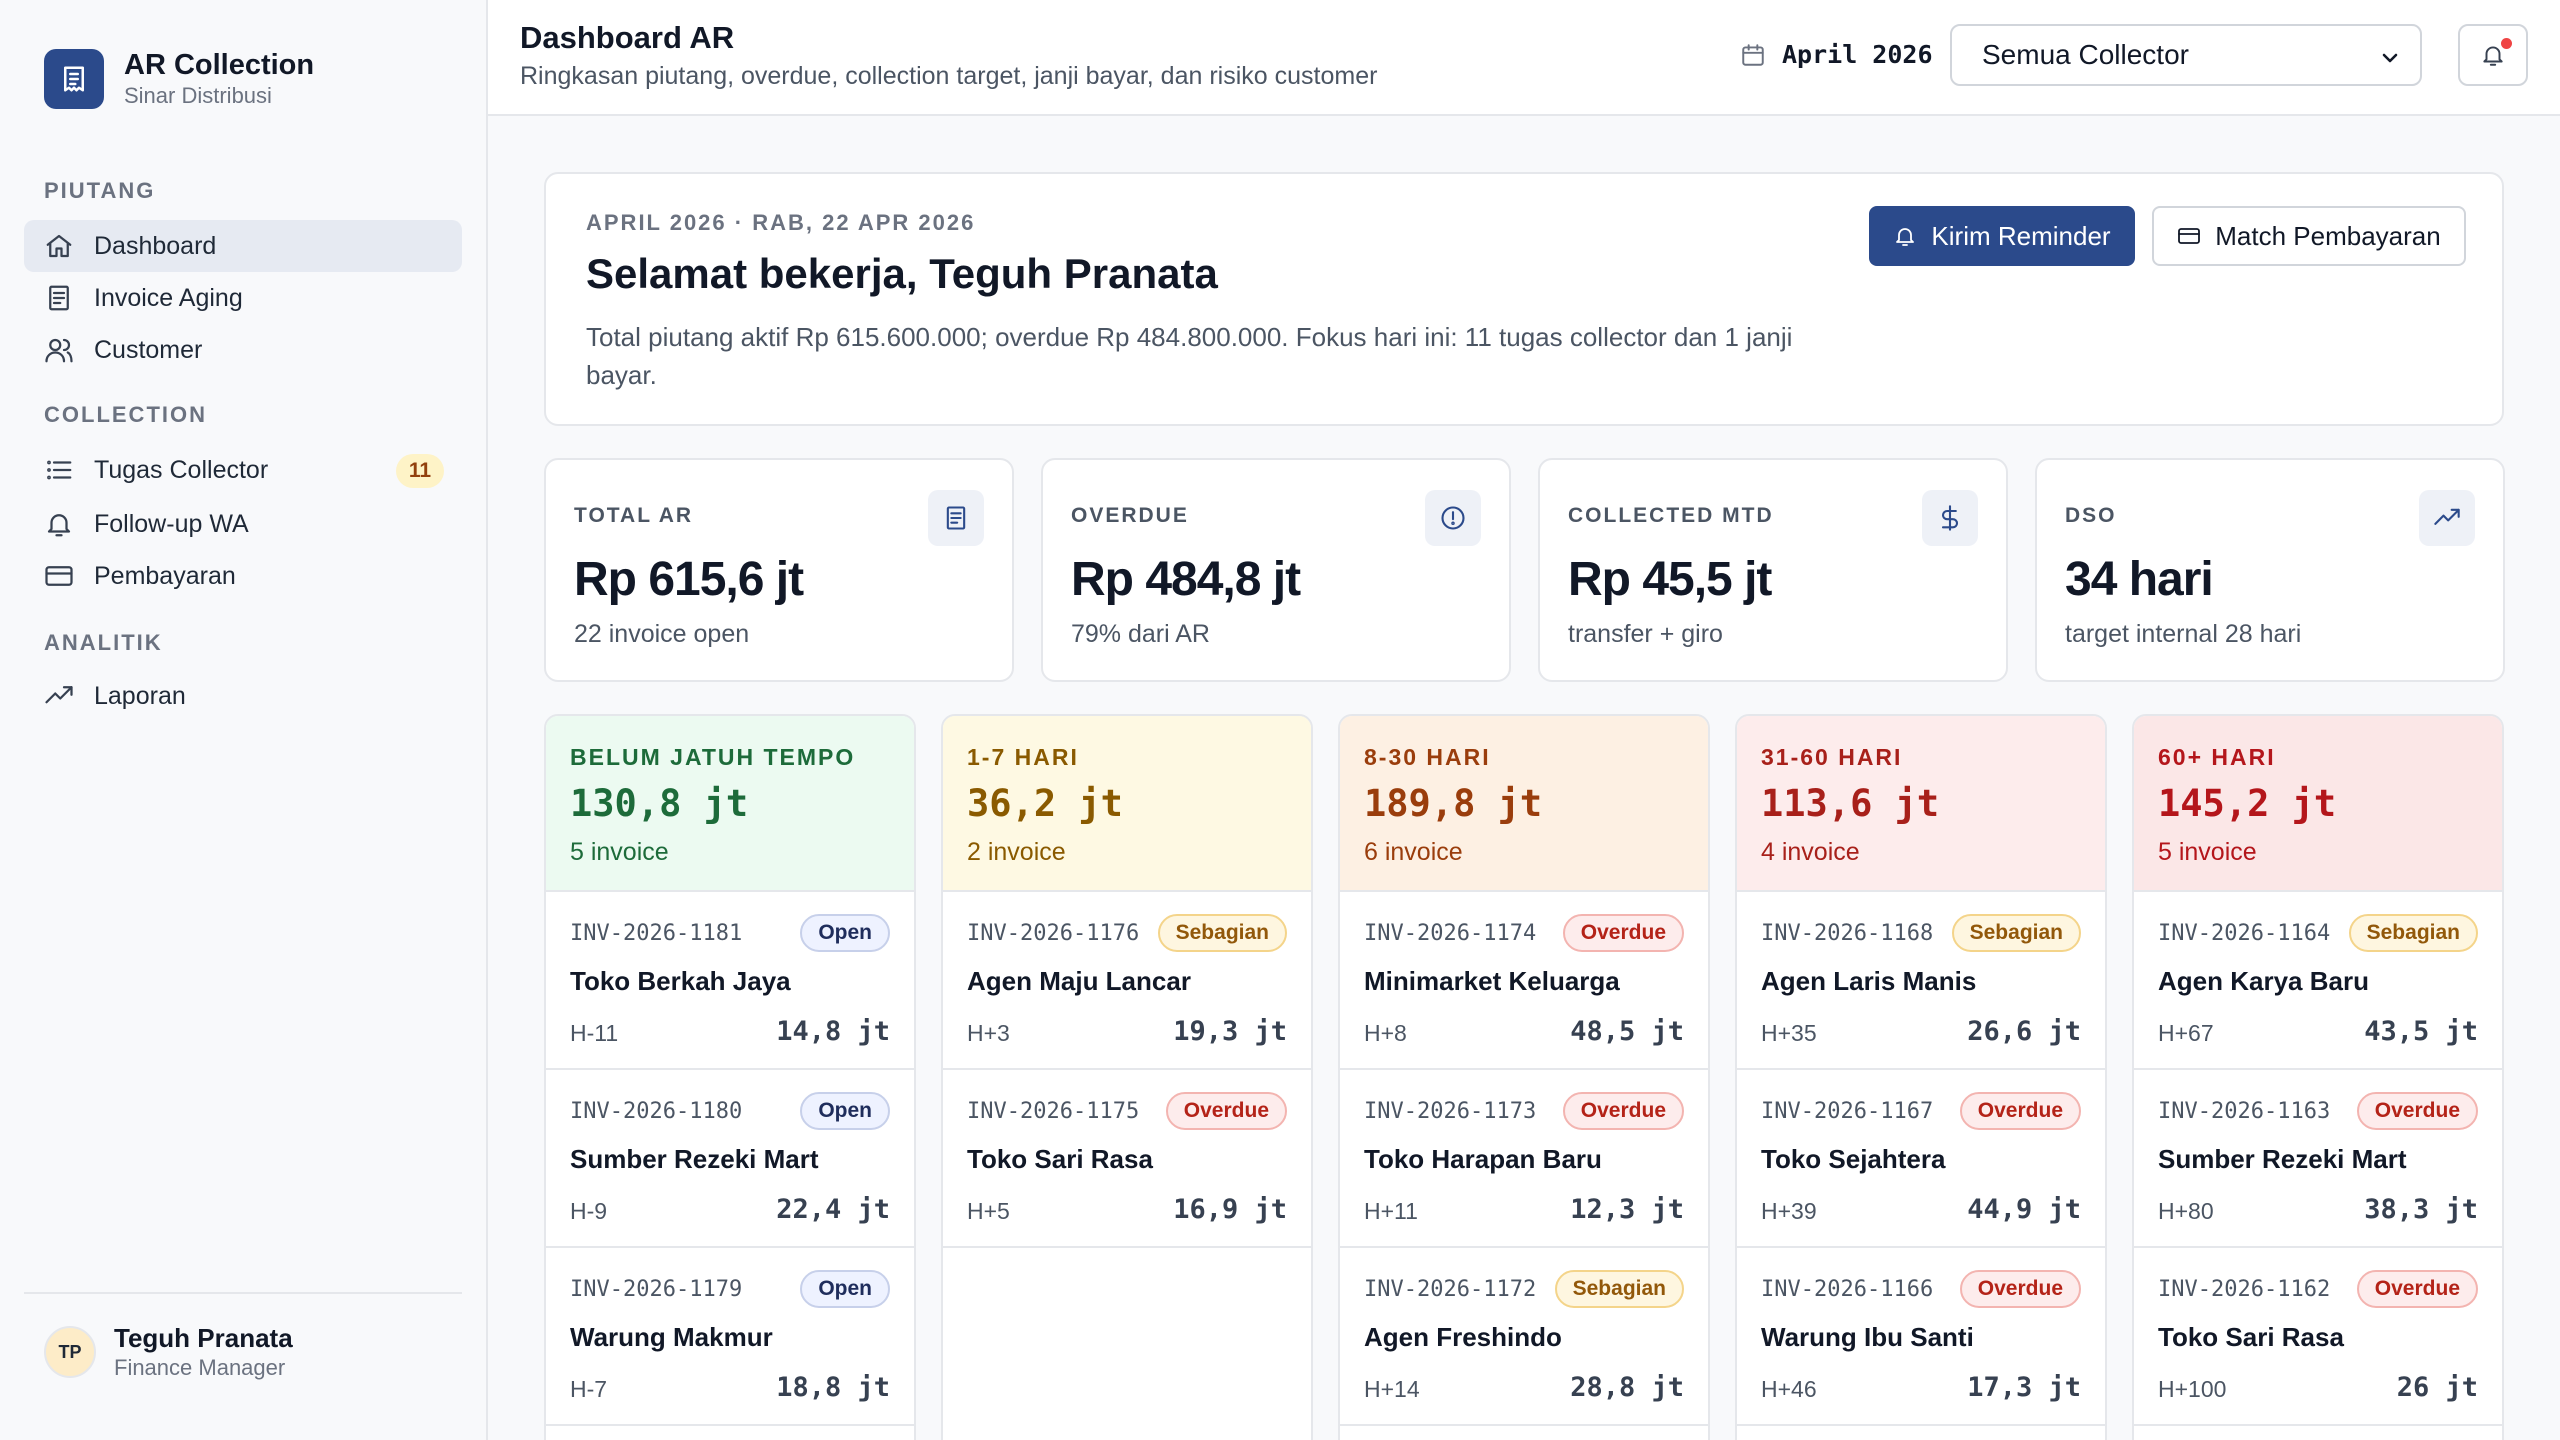 Image resolution: width=2560 pixels, height=1440 pixels. Describe the element at coordinates (243, 696) in the screenshot. I see `sidebar-item-laporan: Laporan` at that location.